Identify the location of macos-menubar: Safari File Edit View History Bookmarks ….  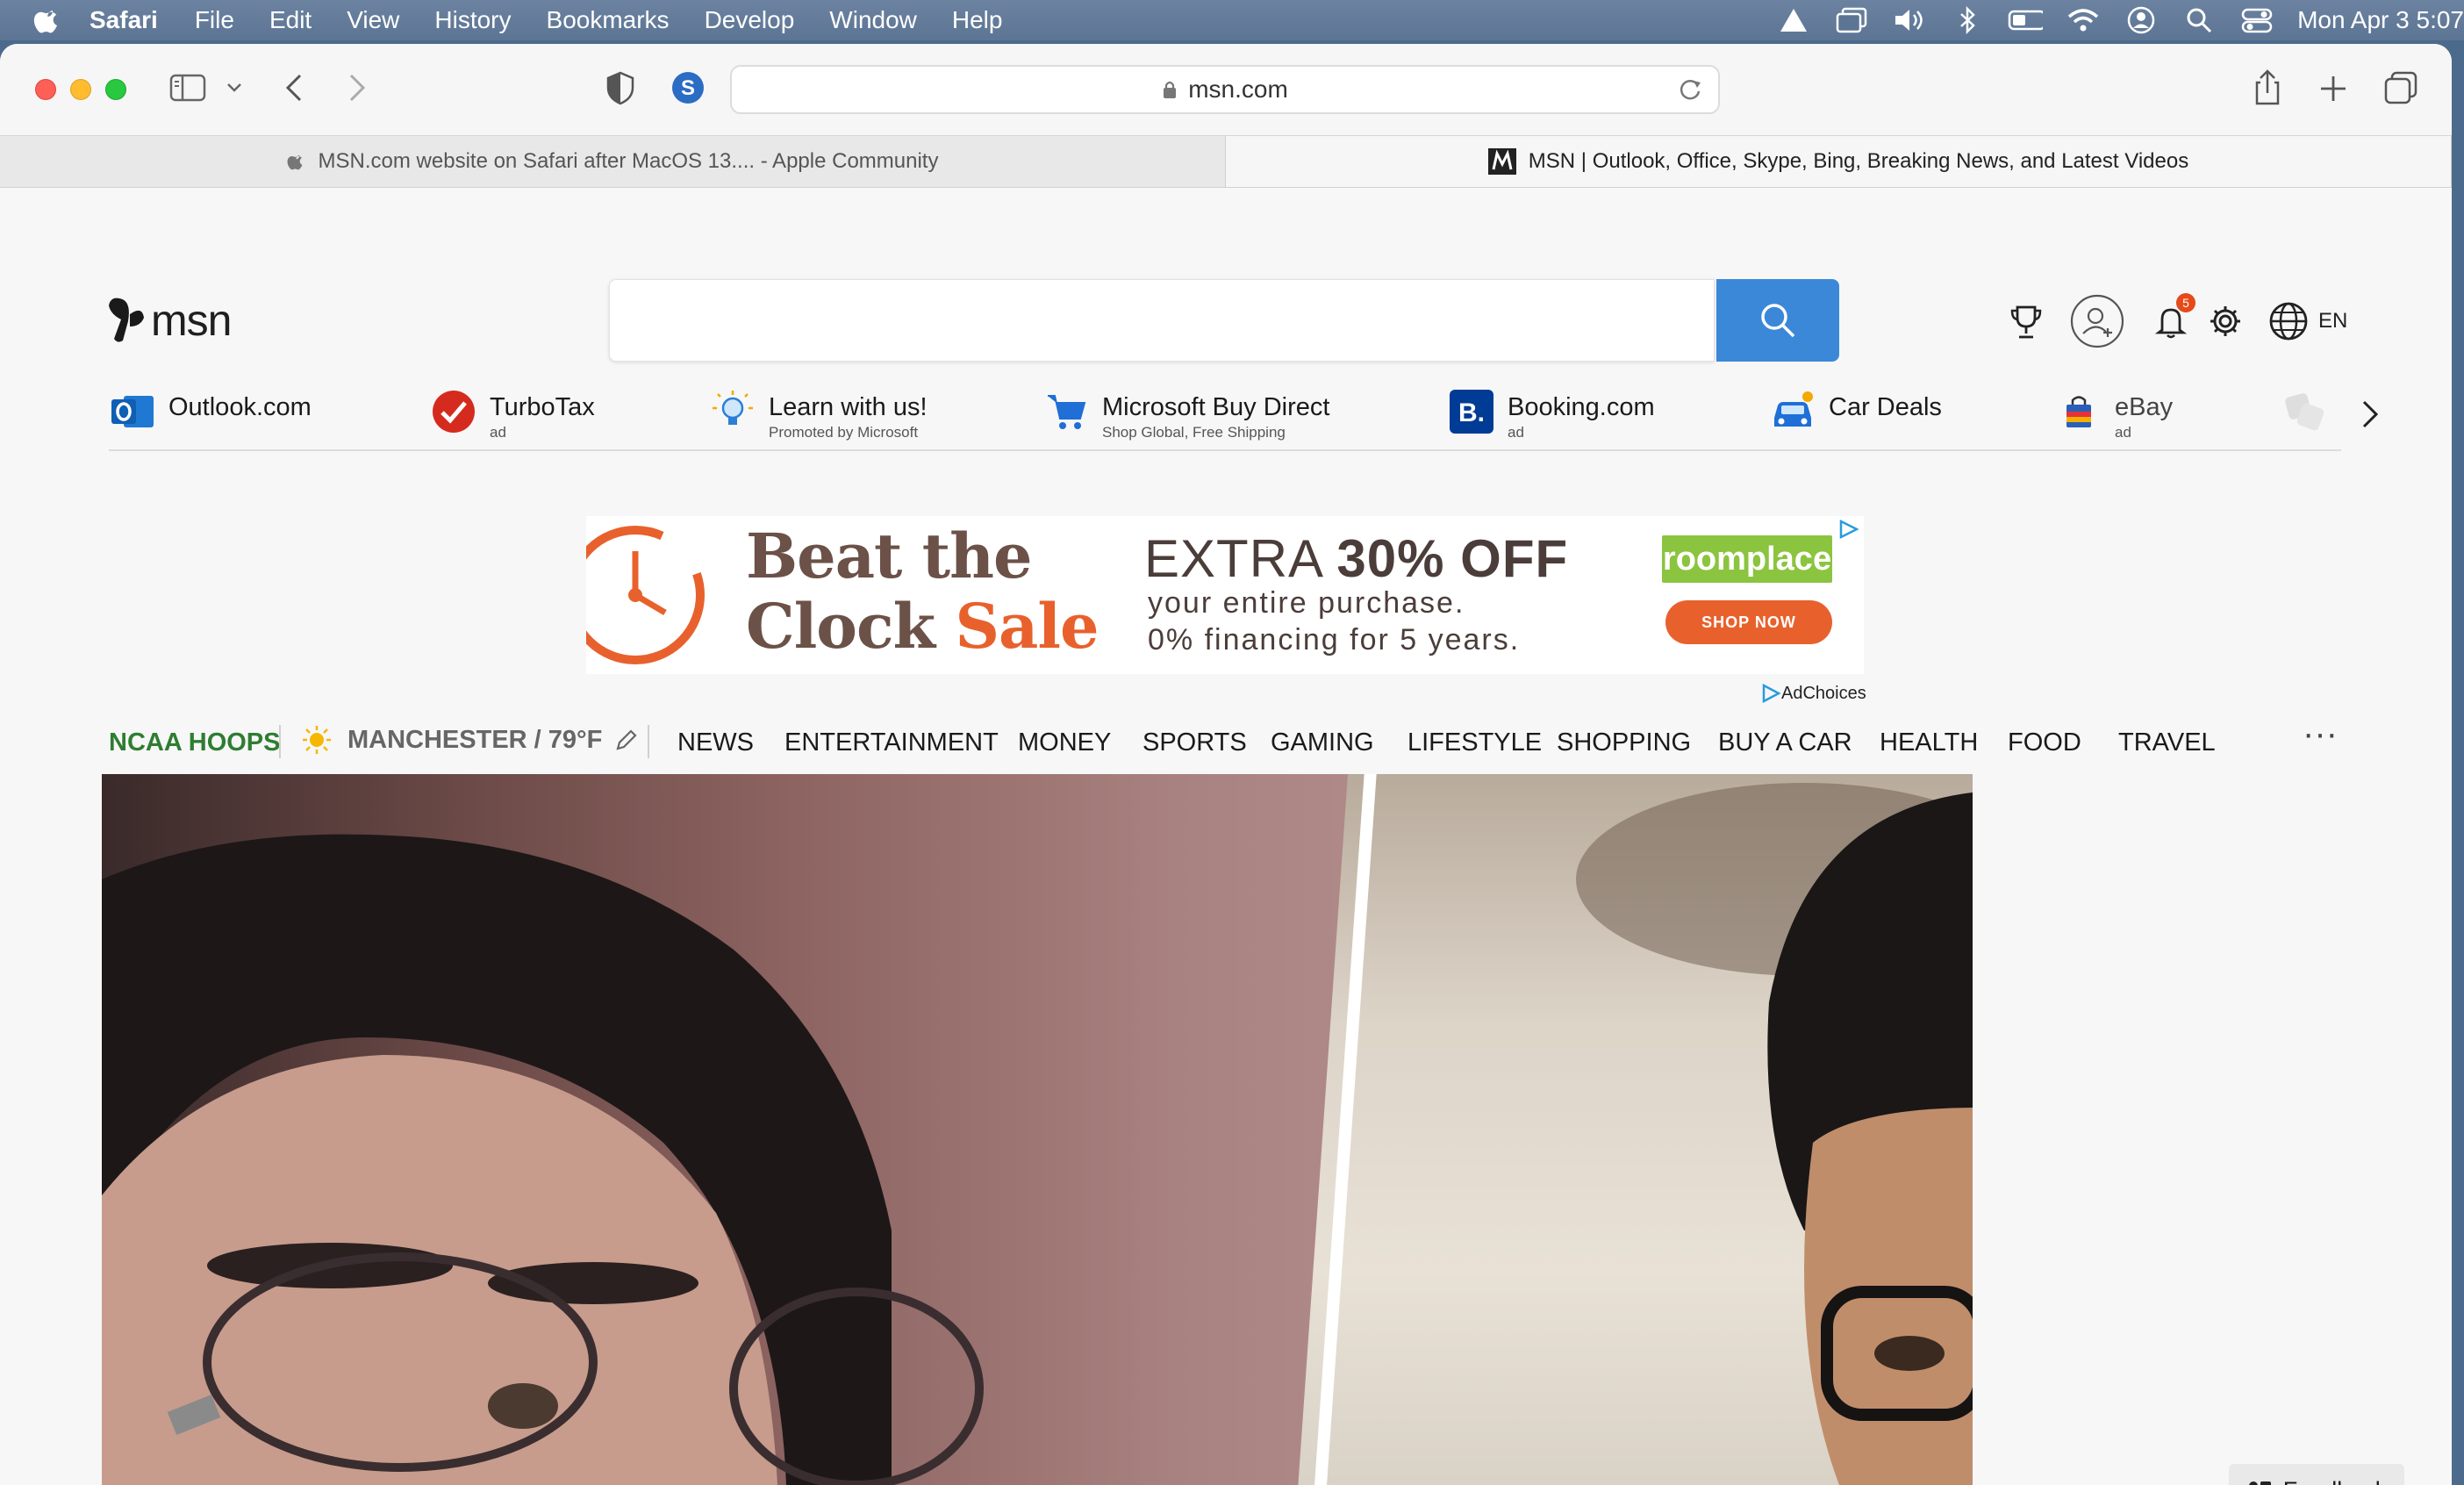
(1232, 20).